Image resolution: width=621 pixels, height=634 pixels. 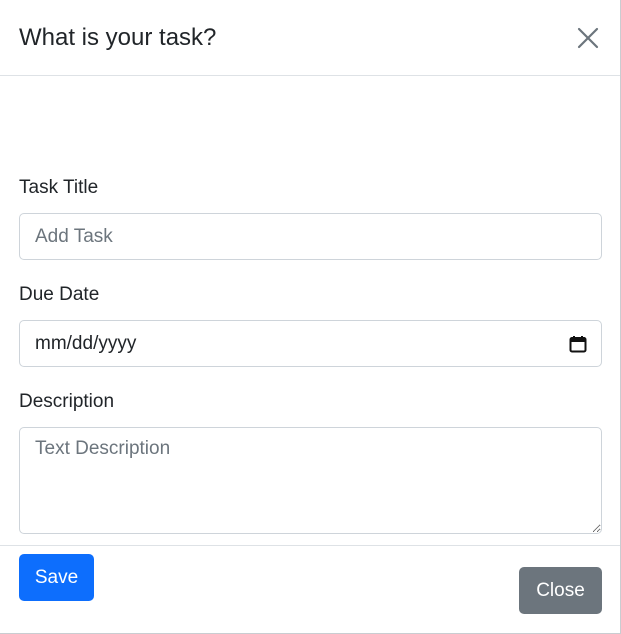 I want to click on due-date-label: Due Date, so click(x=59, y=294).